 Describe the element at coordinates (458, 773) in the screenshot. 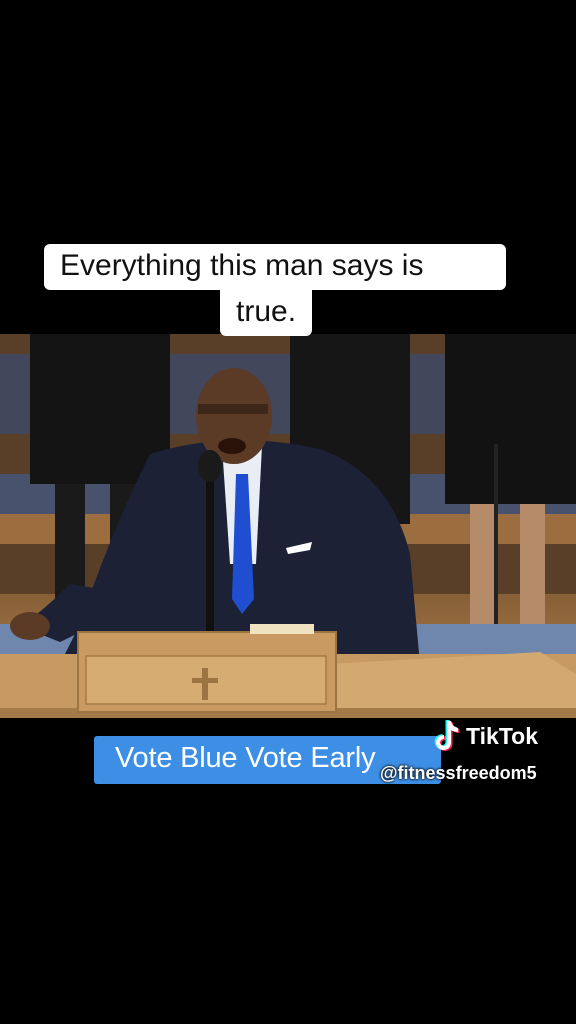

I see `creator-handle: @fitnessfreedom5` at that location.